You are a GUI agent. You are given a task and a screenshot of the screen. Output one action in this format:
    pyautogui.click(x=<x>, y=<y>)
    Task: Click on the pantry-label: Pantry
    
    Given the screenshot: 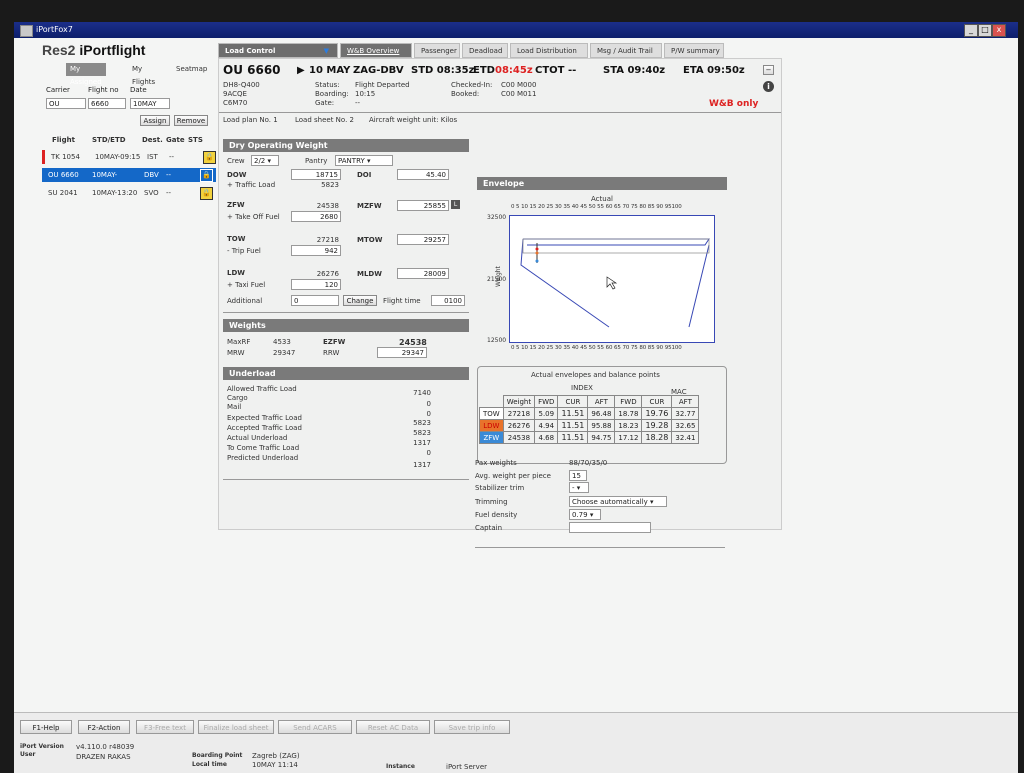 What is the action you would take?
    pyautogui.click(x=316, y=161)
    